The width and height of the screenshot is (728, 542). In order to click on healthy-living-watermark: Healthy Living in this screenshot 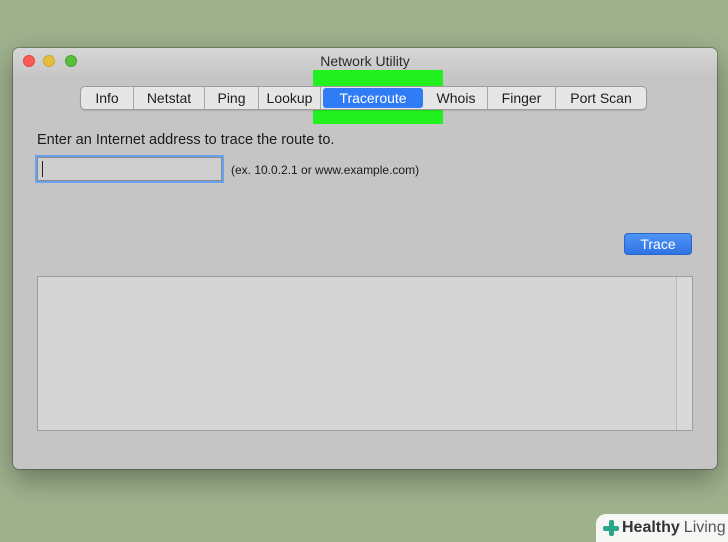, I will do `click(662, 528)`.